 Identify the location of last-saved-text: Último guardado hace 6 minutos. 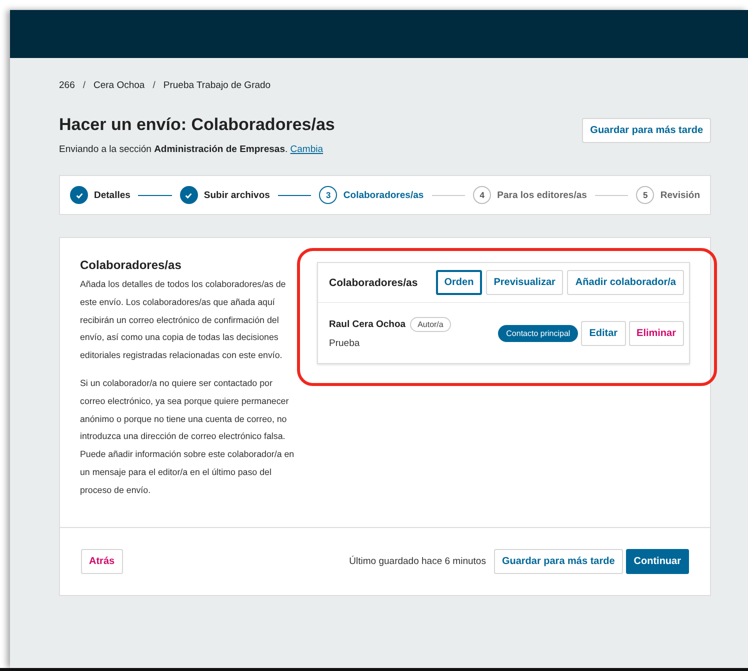
(417, 561).